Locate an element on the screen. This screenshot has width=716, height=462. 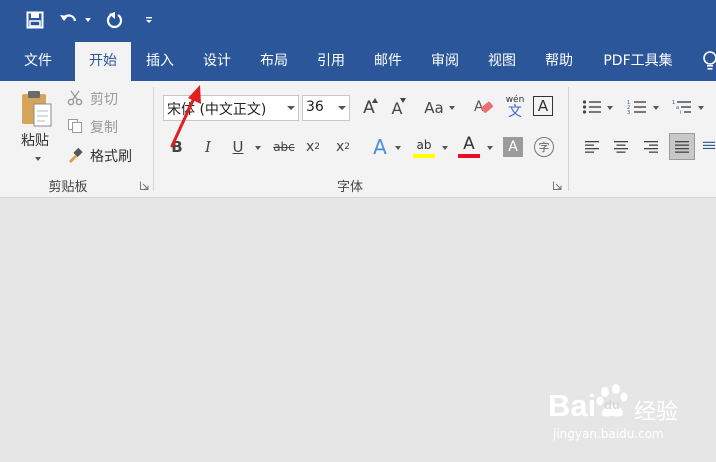
font-color-glyph: A is located at coordinates (469, 144).